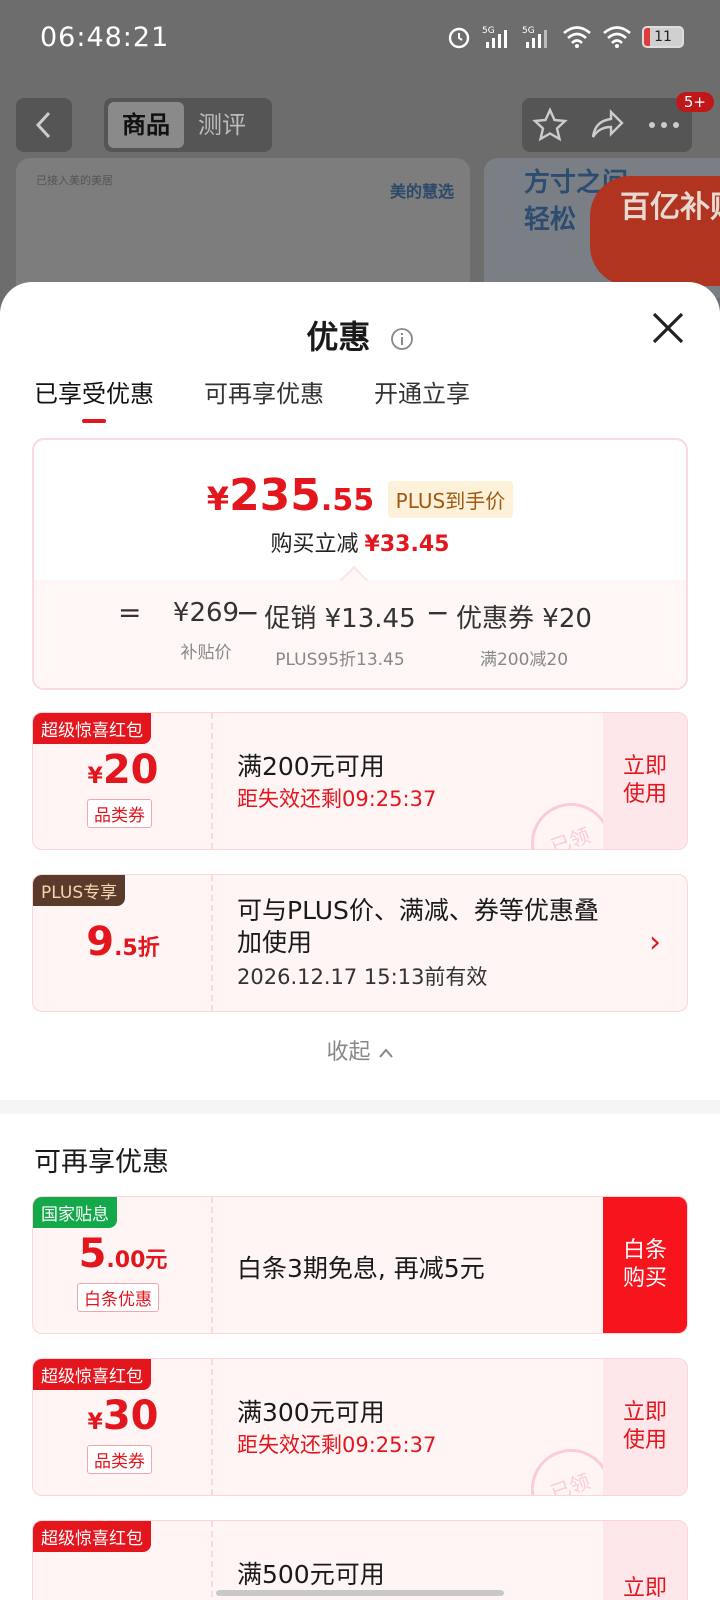  Describe the element at coordinates (222, 125) in the screenshot. I see `tab-review: 测评` at that location.